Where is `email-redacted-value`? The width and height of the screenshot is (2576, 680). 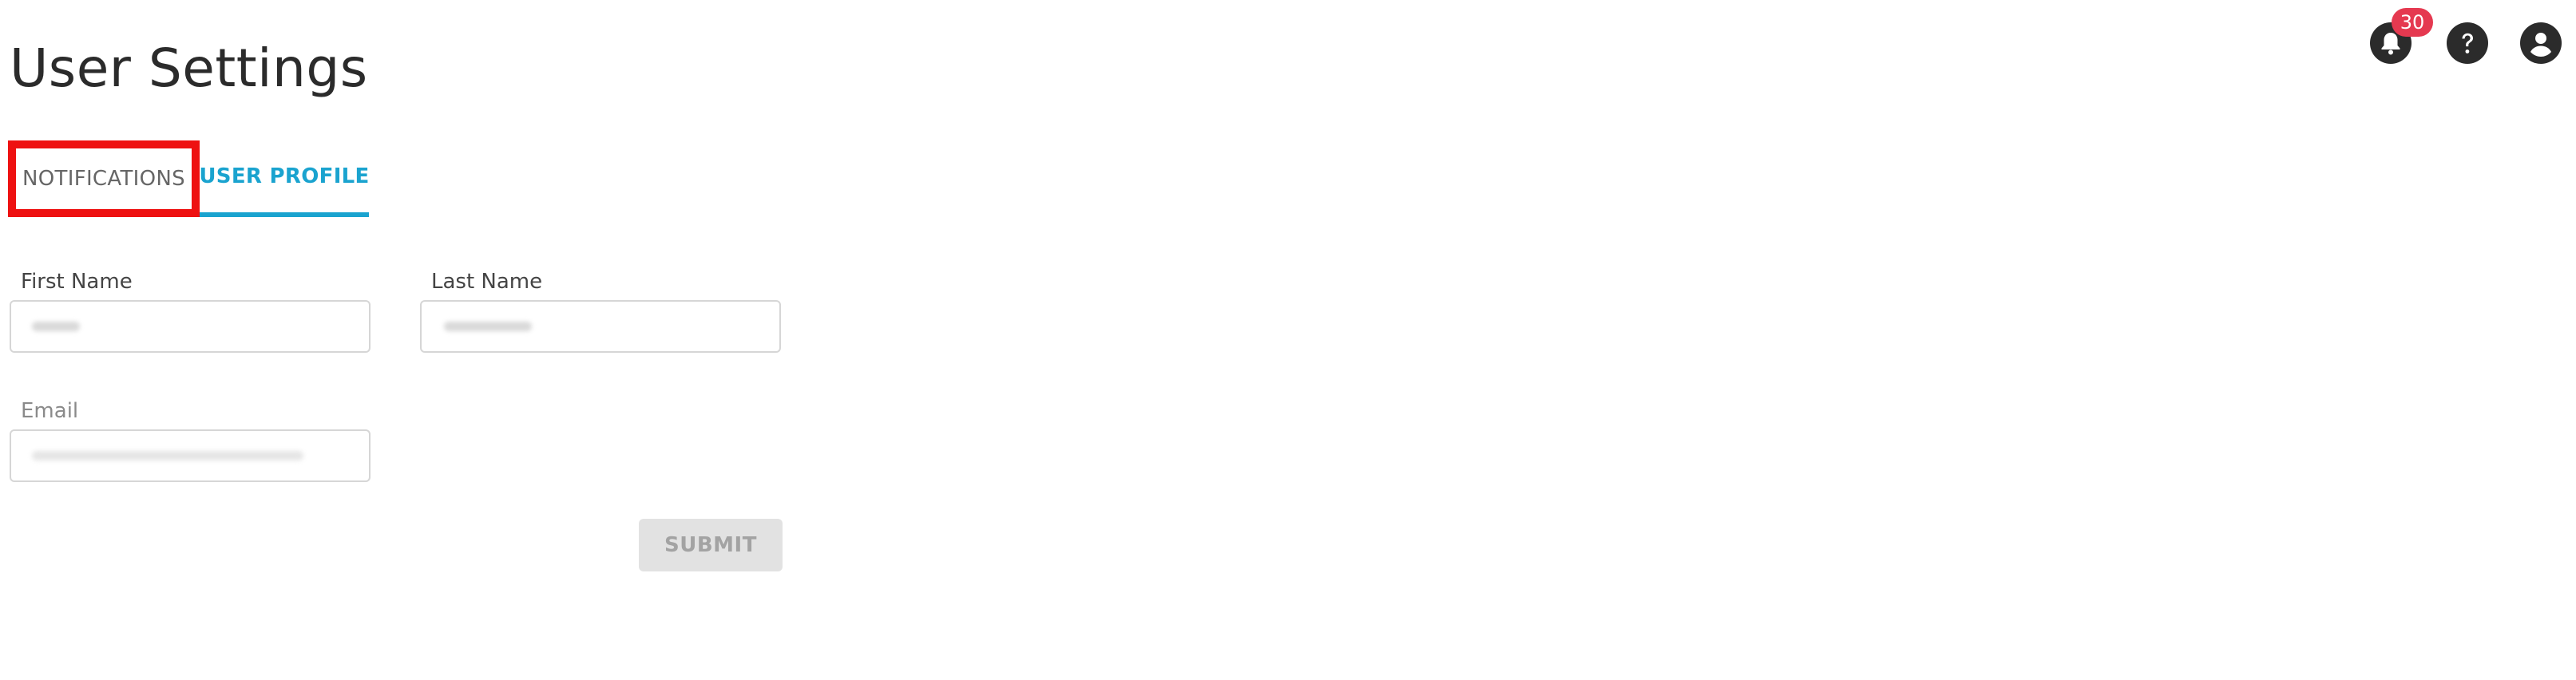
email-redacted-value is located at coordinates (167, 456).